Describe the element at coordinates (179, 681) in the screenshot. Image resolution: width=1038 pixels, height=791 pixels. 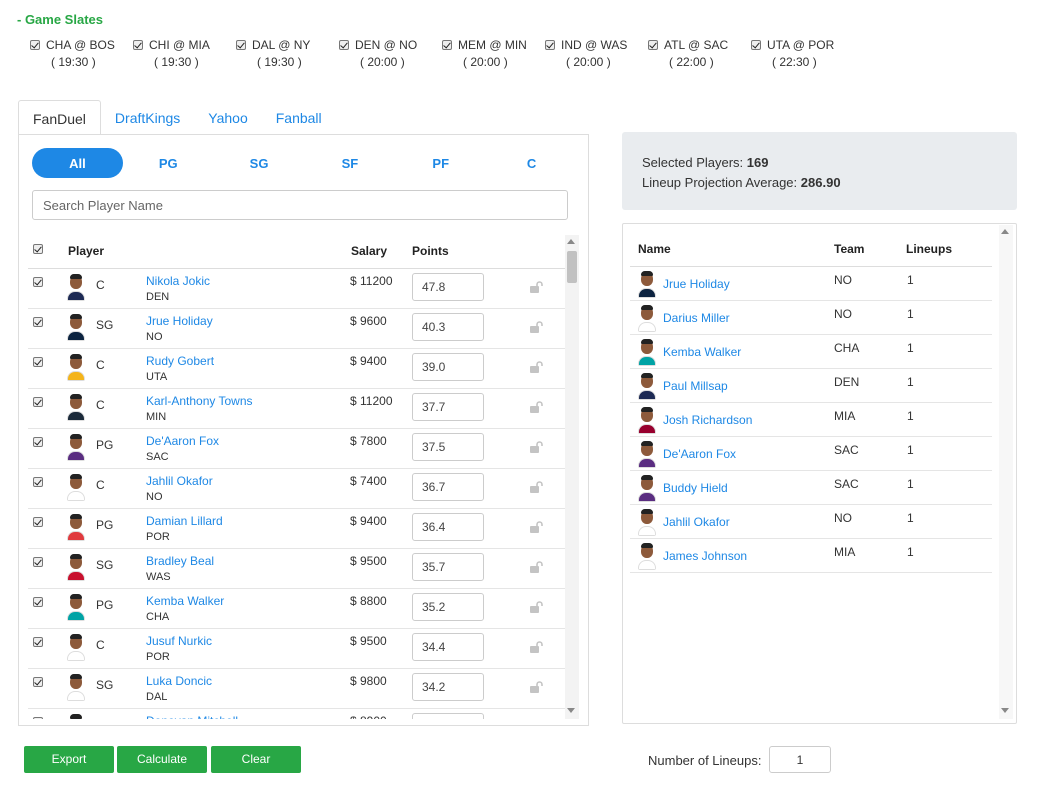
I see `player-name-link: Luka Doncic` at that location.